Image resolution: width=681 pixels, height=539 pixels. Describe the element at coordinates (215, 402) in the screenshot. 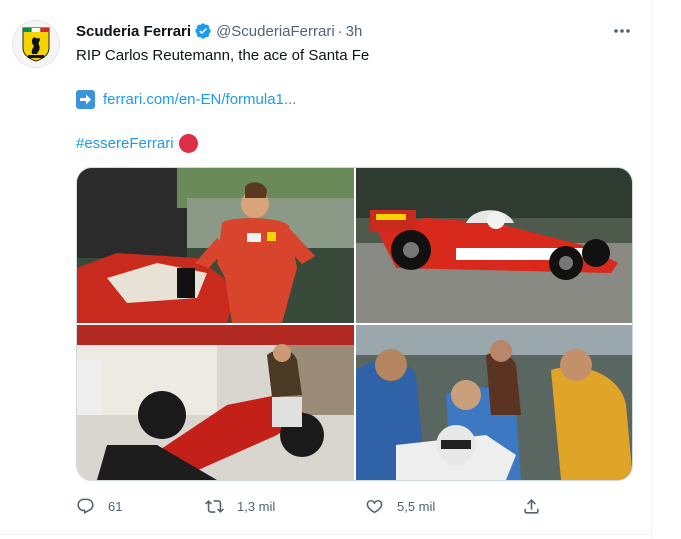

I see `photo-ferrari-f1-garage` at that location.